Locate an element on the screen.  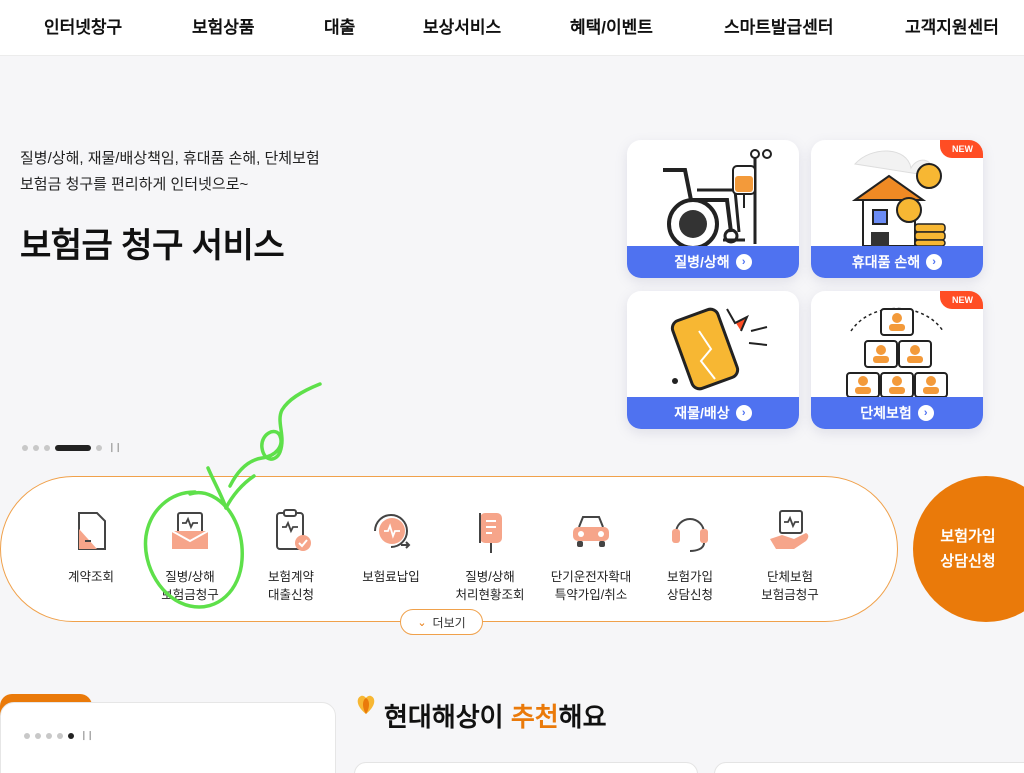
tile-label: 질병/상해 is located at coordinates (702, 262).